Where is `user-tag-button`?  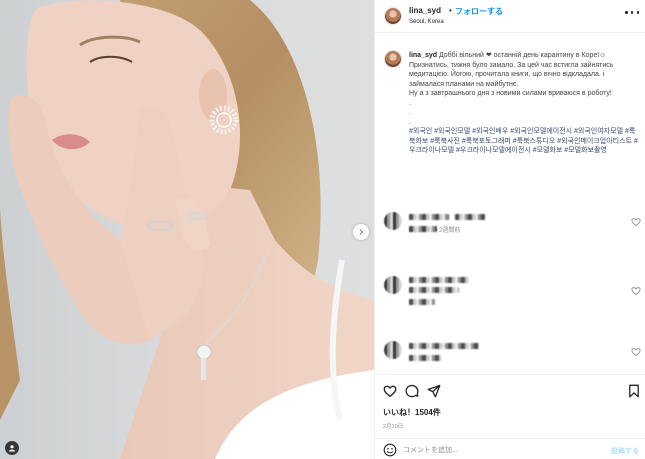
user-tag-button is located at coordinates (12, 448).